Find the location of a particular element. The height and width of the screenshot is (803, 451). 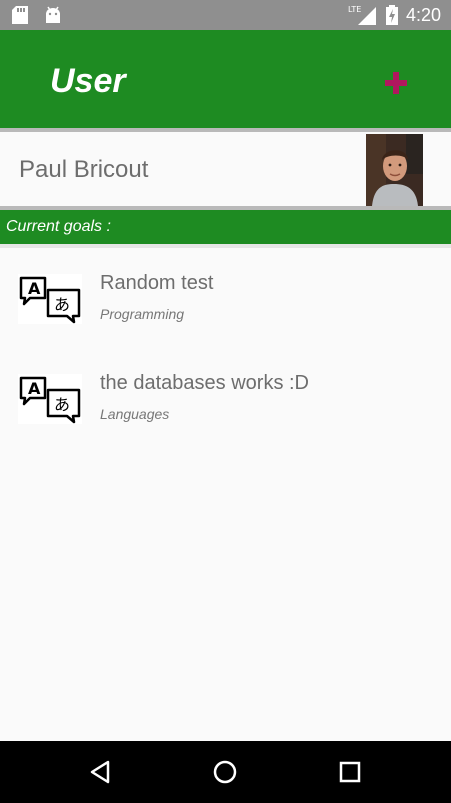

back-button is located at coordinates (101, 772).